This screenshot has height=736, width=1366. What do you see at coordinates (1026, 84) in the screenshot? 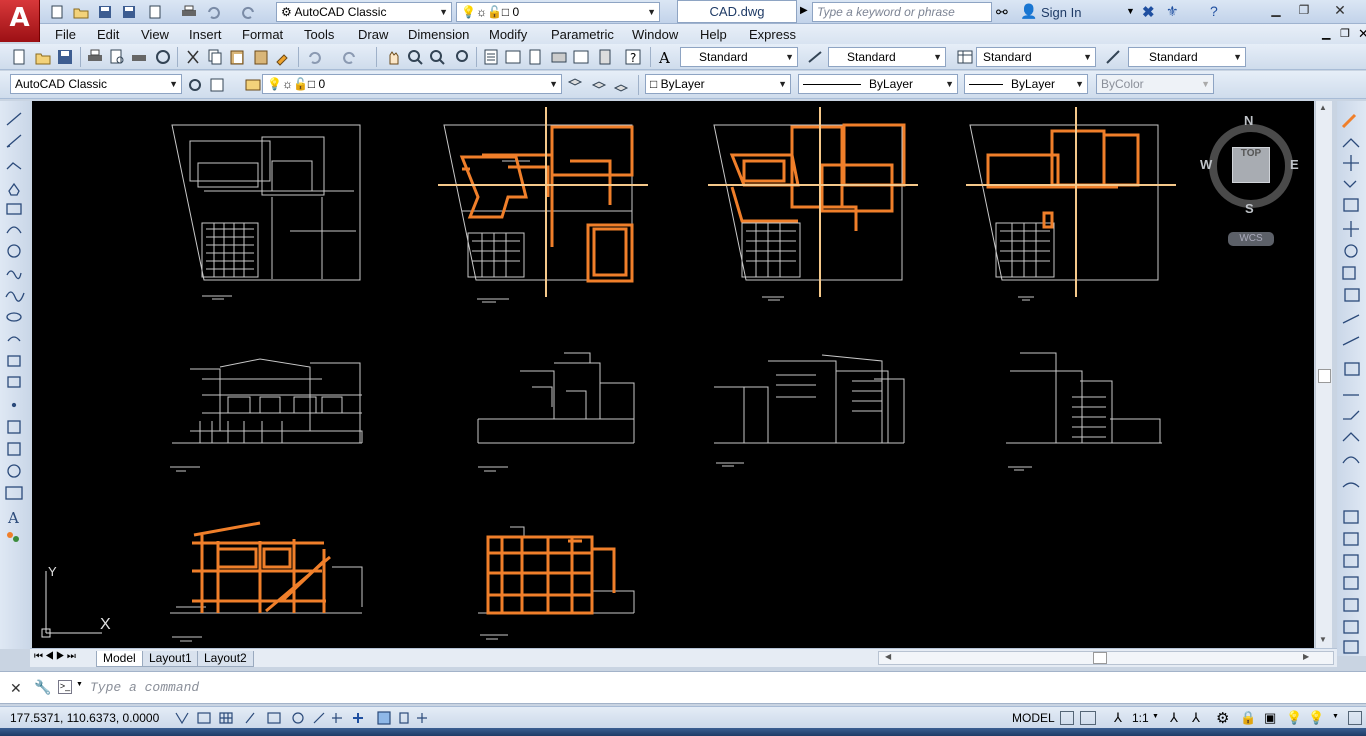
I see `lineweight-control-dropdown: ByLayer ▼` at bounding box center [1026, 84].